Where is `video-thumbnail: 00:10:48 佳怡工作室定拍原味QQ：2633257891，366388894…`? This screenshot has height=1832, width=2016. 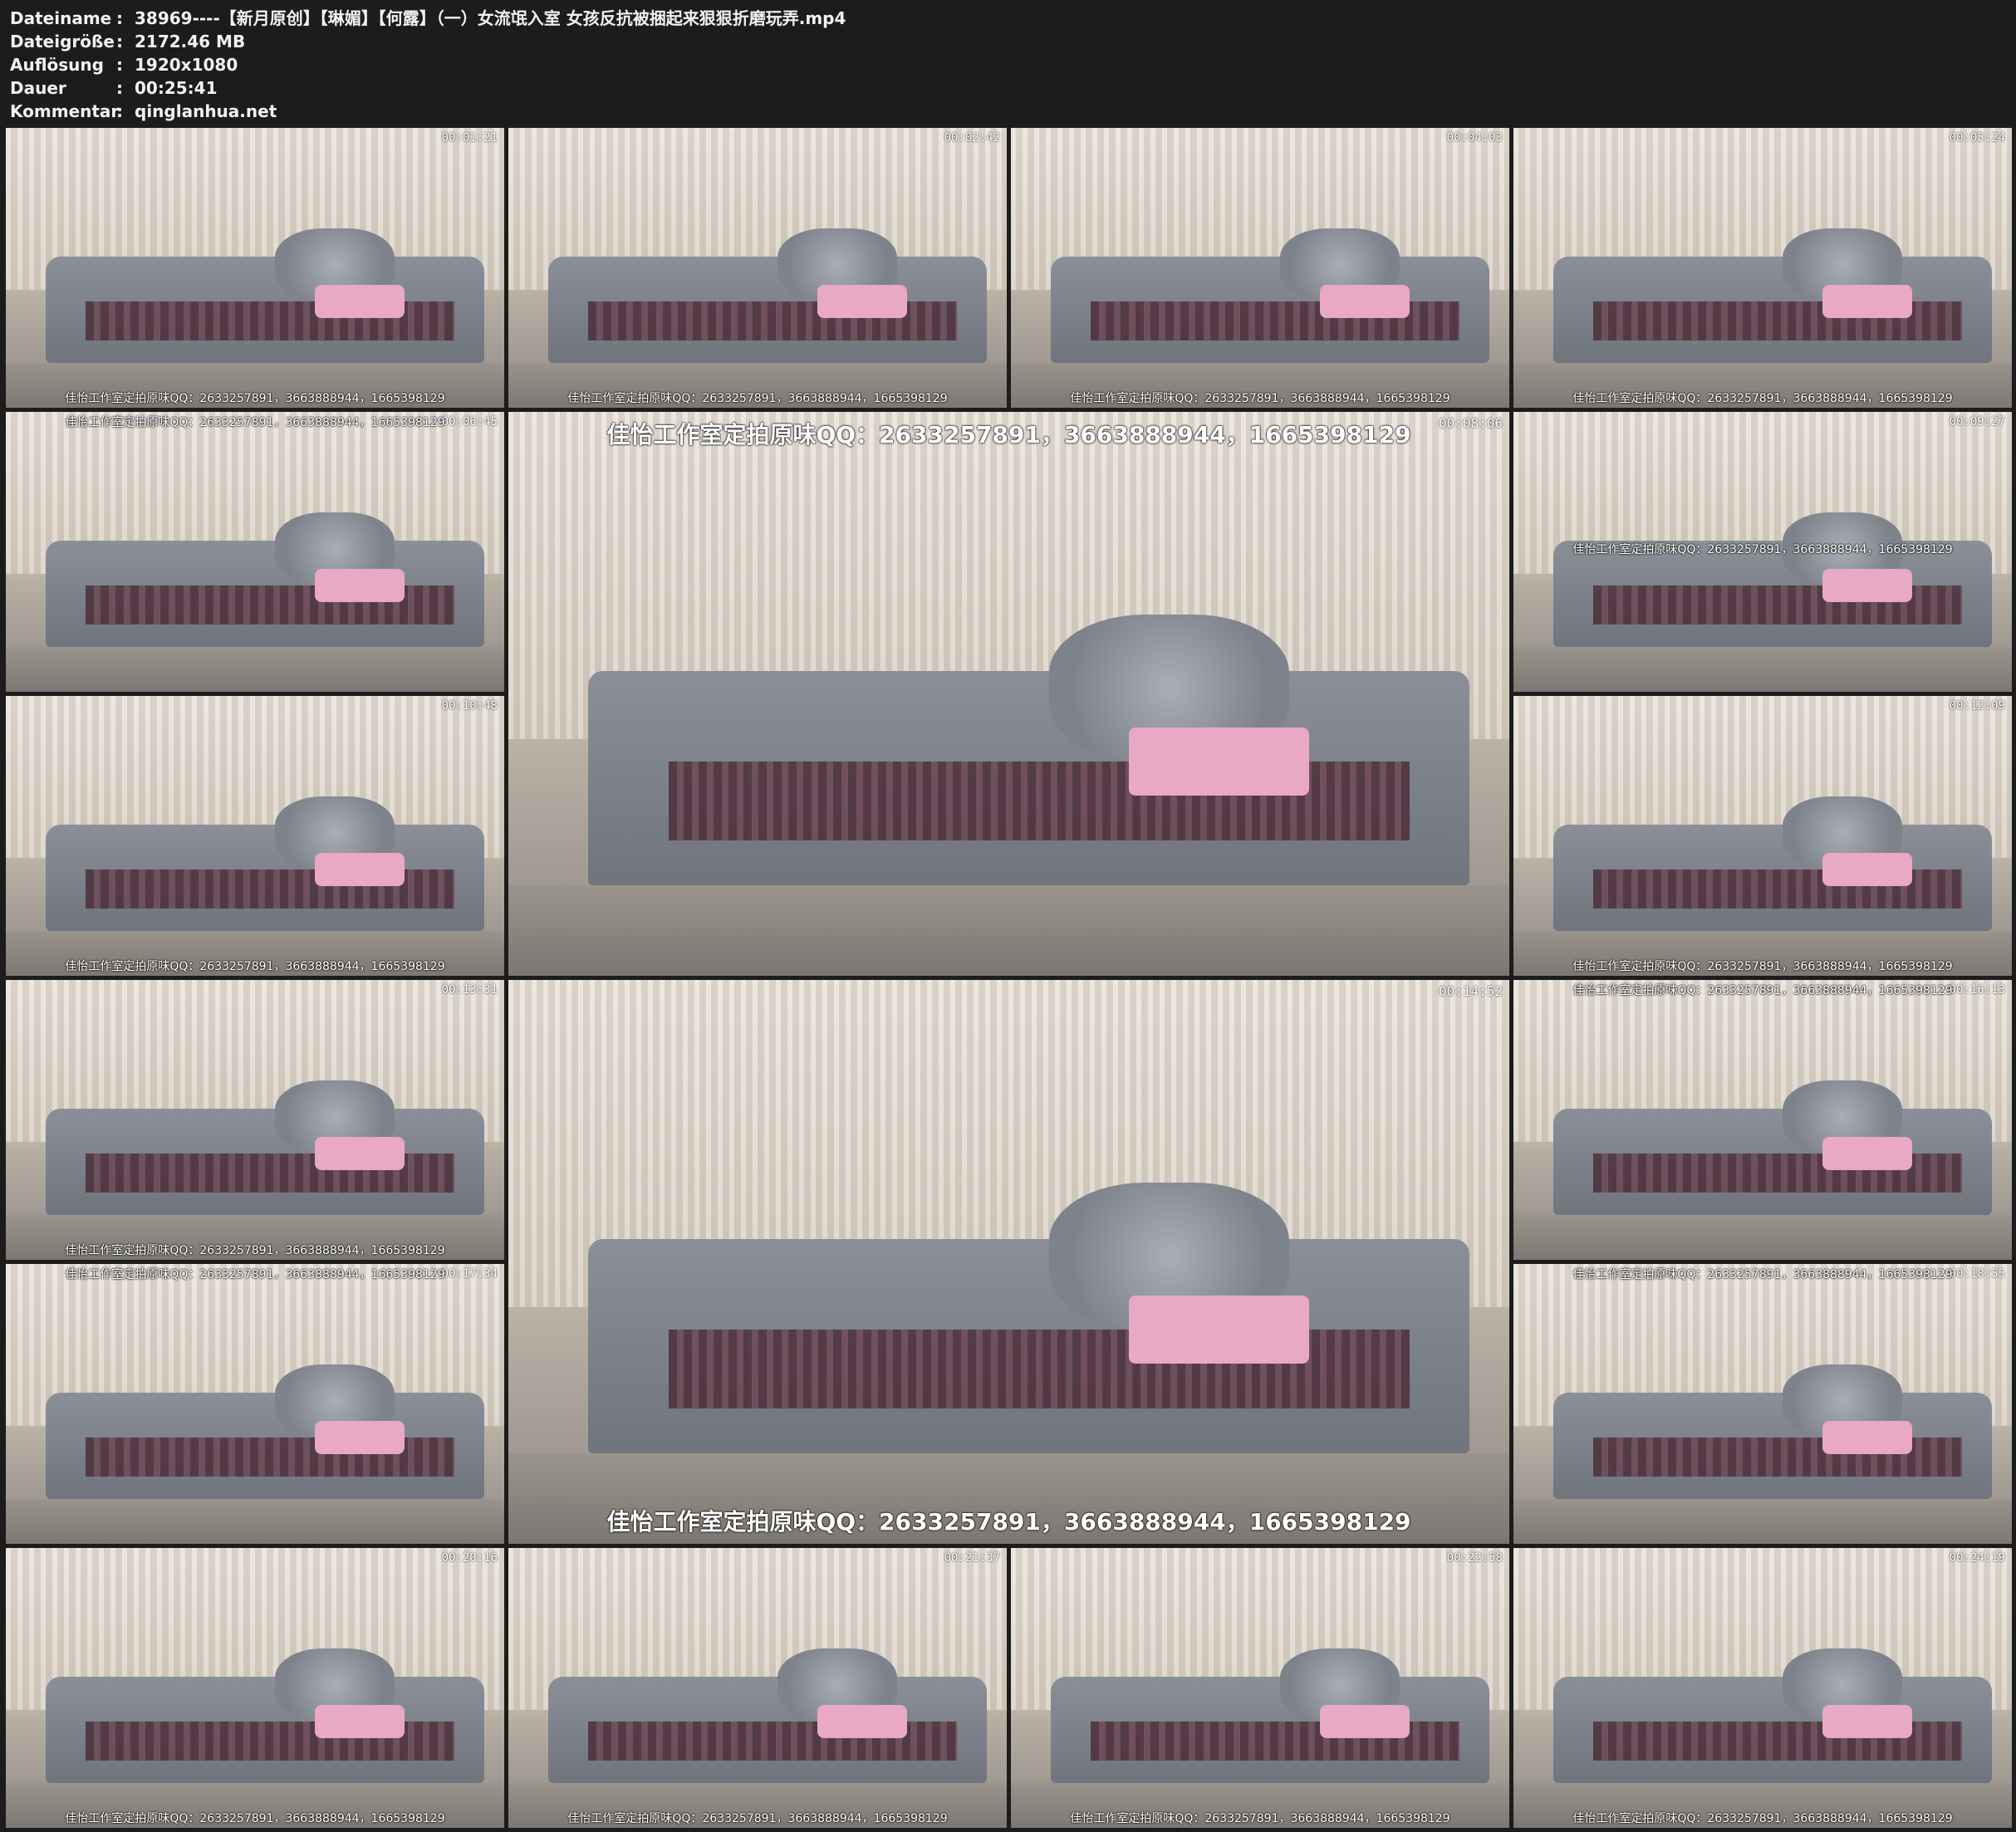 video-thumbnail: 00:10:48 佳怡工作室定拍原味QQ：2633257891，366388894… is located at coordinates (255, 836).